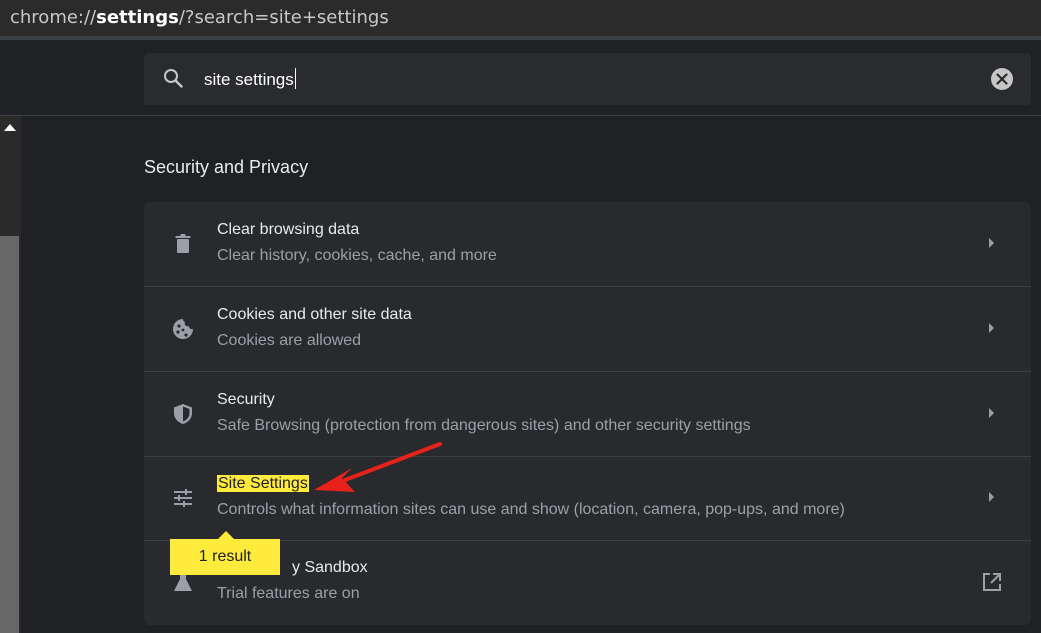 This screenshot has height=633, width=1041. Describe the element at coordinates (173, 78) in the screenshot. I see `search-icon` at that location.